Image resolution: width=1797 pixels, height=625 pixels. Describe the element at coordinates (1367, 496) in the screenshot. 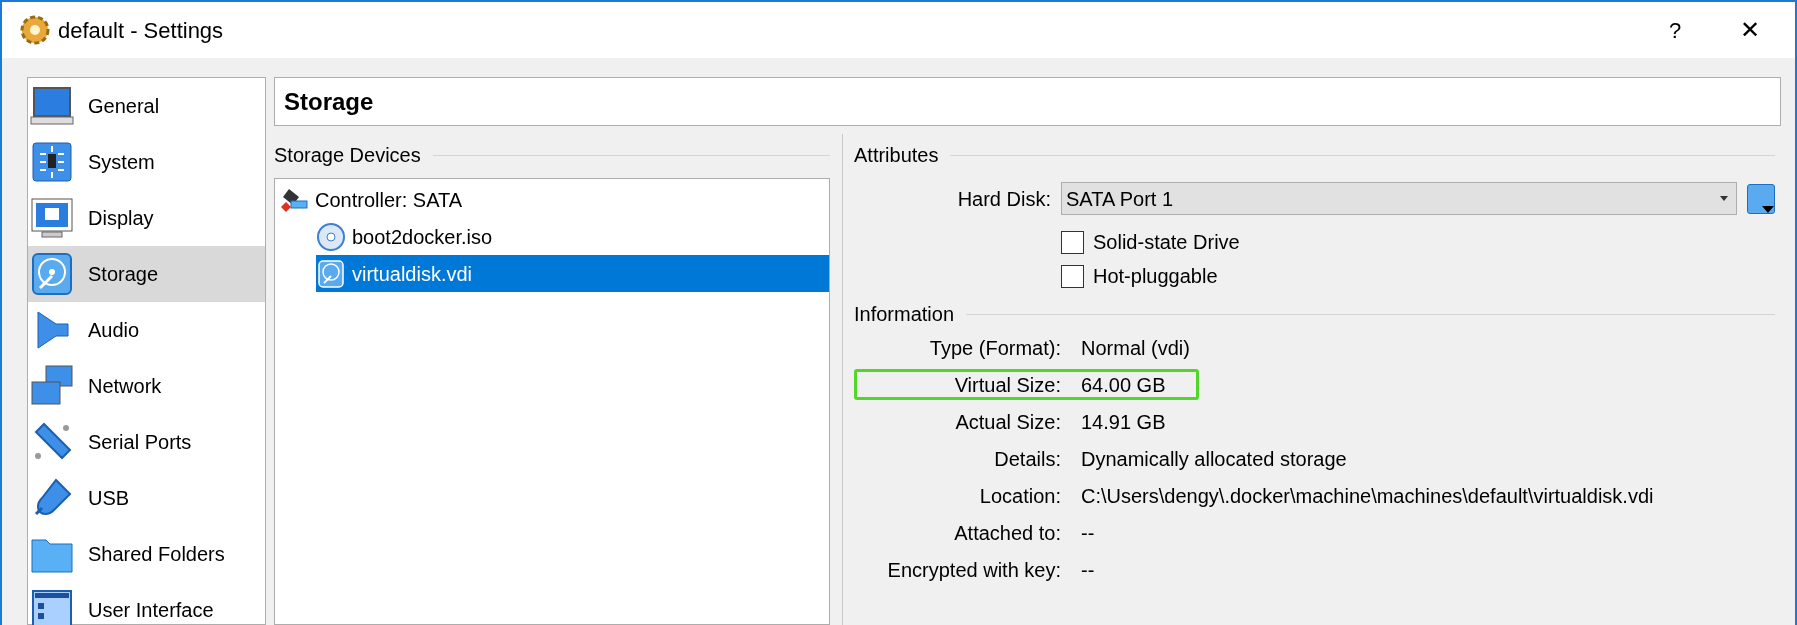

I see `info-value: C:\Users\dengy\.docker\machine\machines\default\virtualdisk.vdi` at that location.